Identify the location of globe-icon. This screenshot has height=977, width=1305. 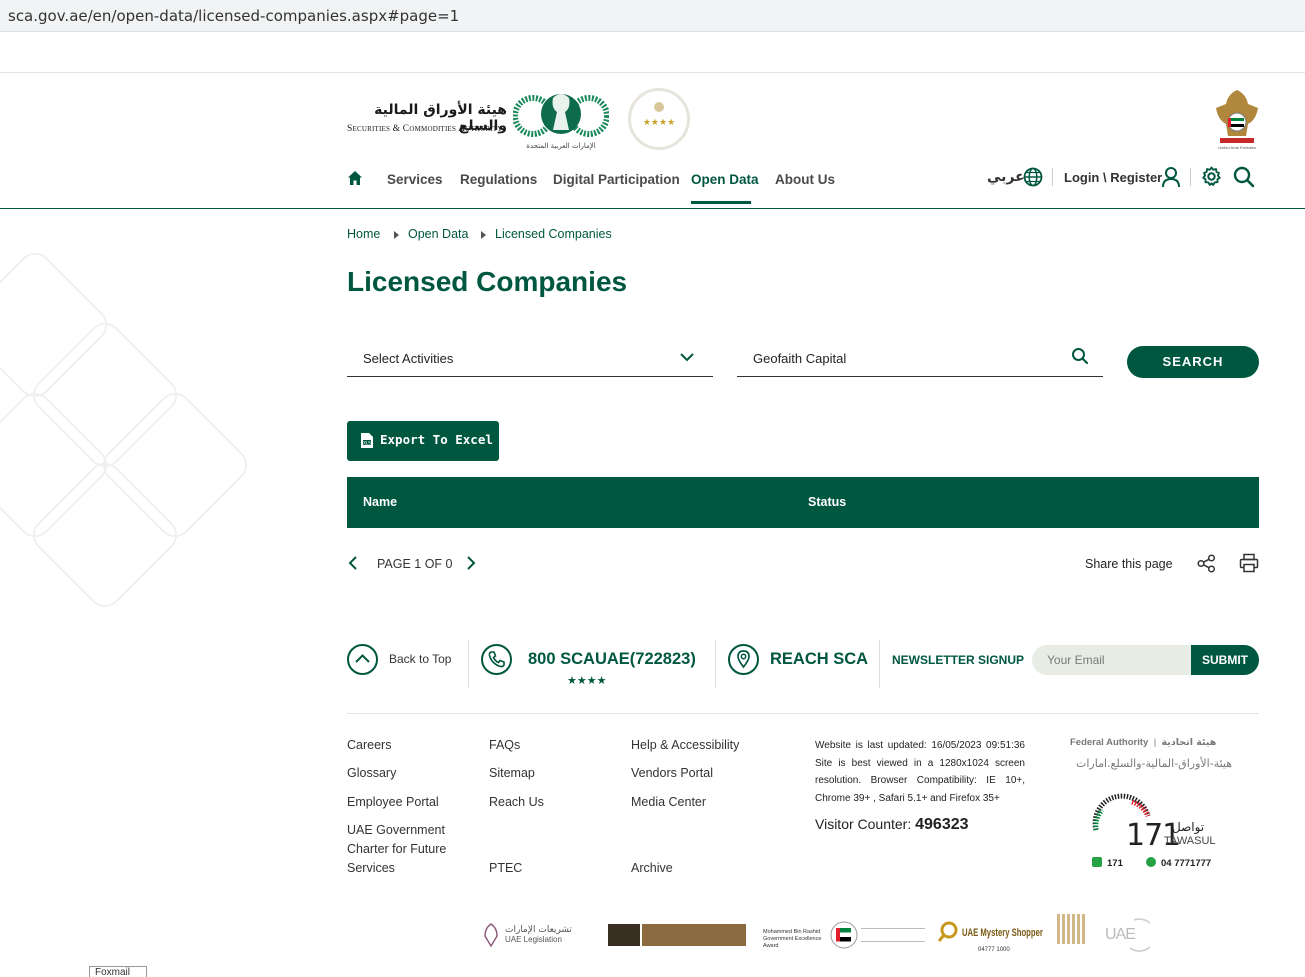
(1033, 177).